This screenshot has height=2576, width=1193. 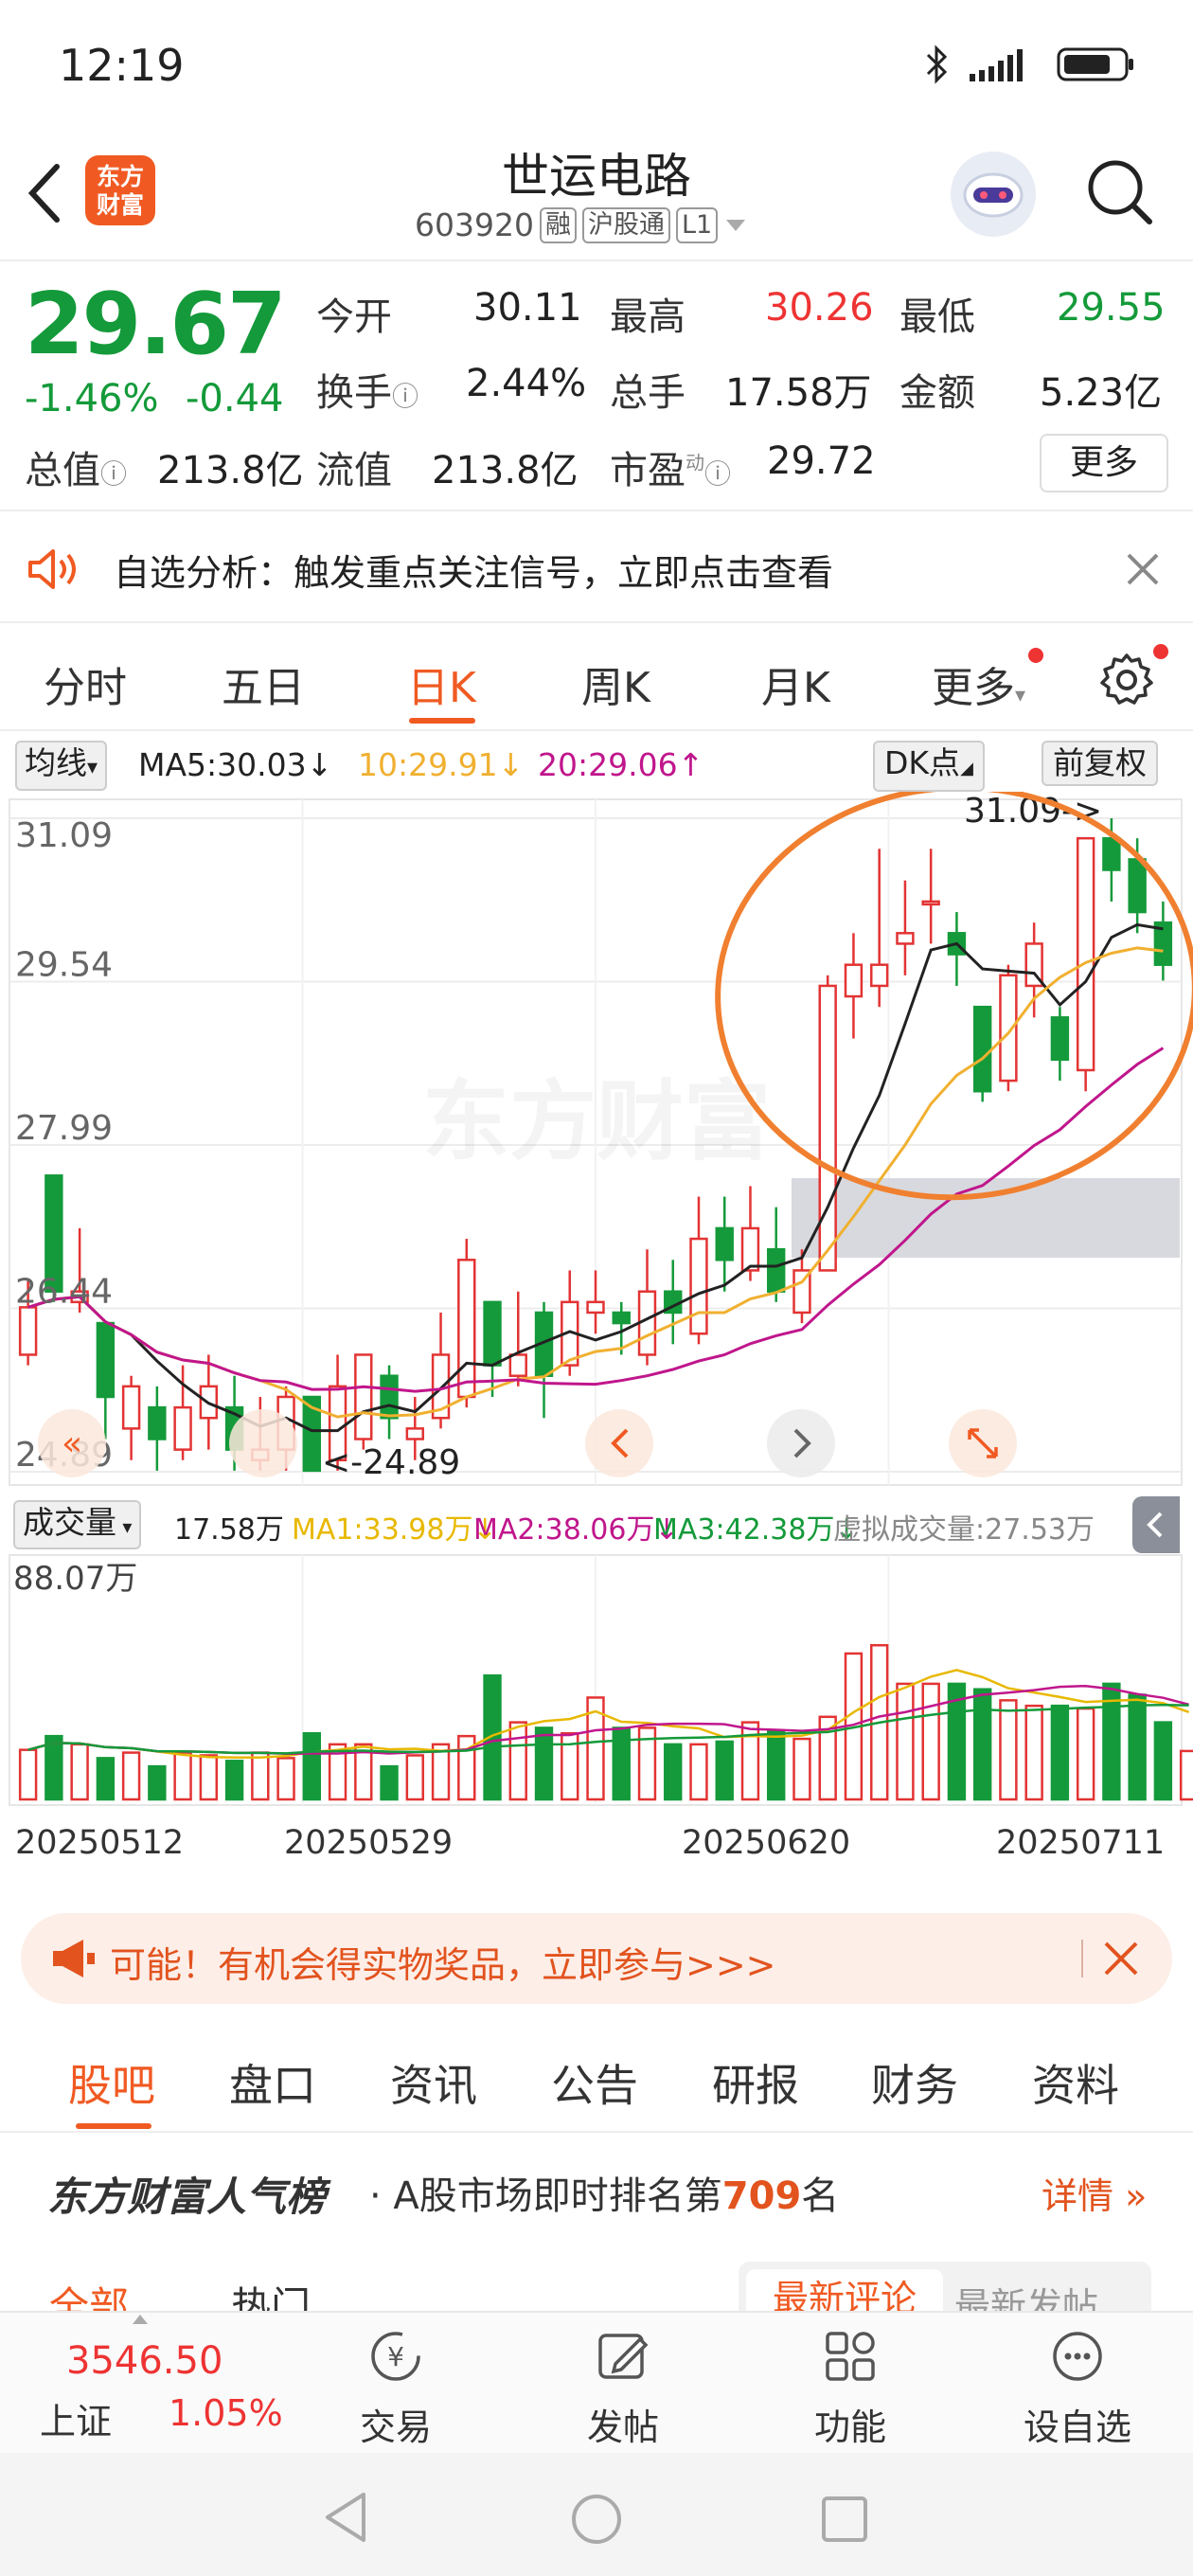 What do you see at coordinates (72, 1443) in the screenshot?
I see `double-chevron-left-icon: «` at bounding box center [72, 1443].